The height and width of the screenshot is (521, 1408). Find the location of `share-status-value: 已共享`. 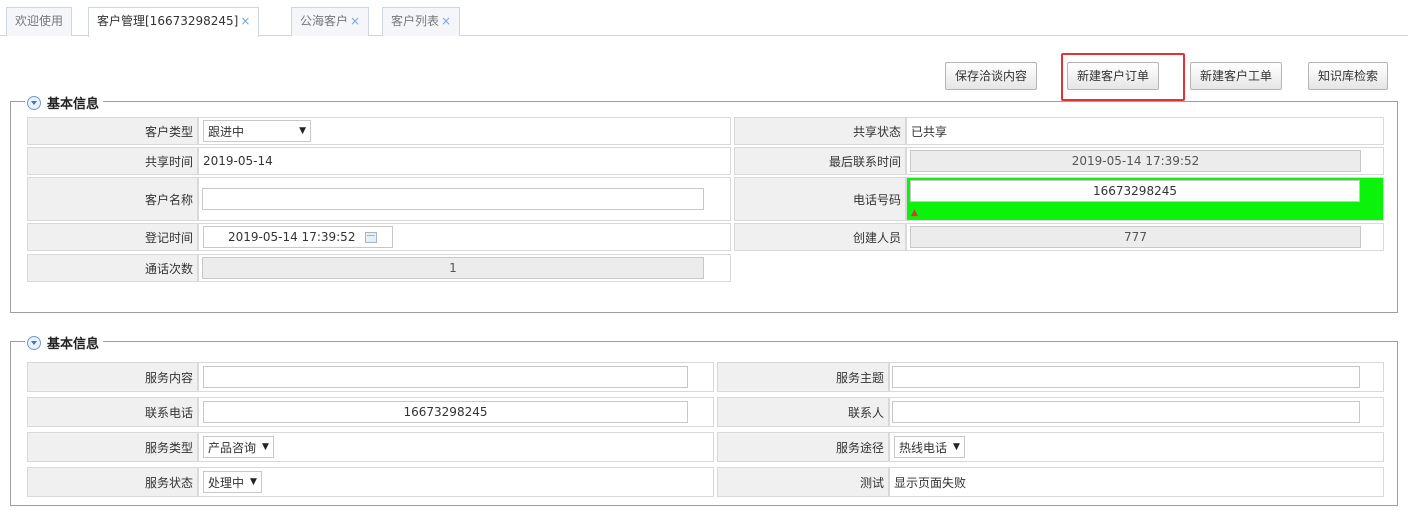

share-status-value: 已共享 is located at coordinates (929, 131).